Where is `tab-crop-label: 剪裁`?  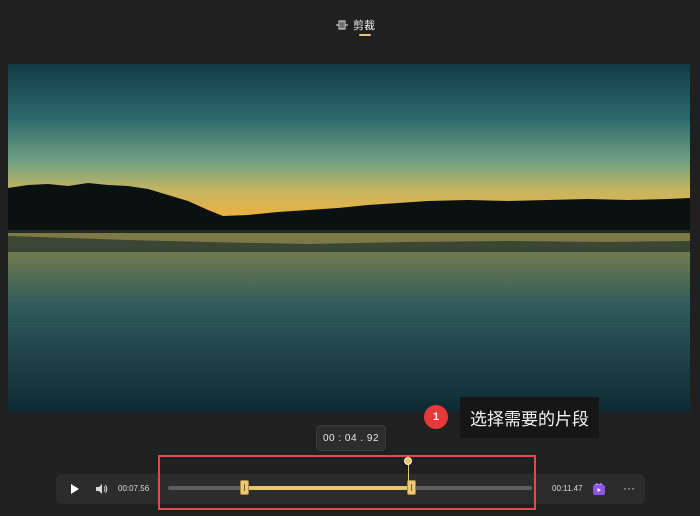 tab-crop-label: 剪裁 is located at coordinates (364, 26).